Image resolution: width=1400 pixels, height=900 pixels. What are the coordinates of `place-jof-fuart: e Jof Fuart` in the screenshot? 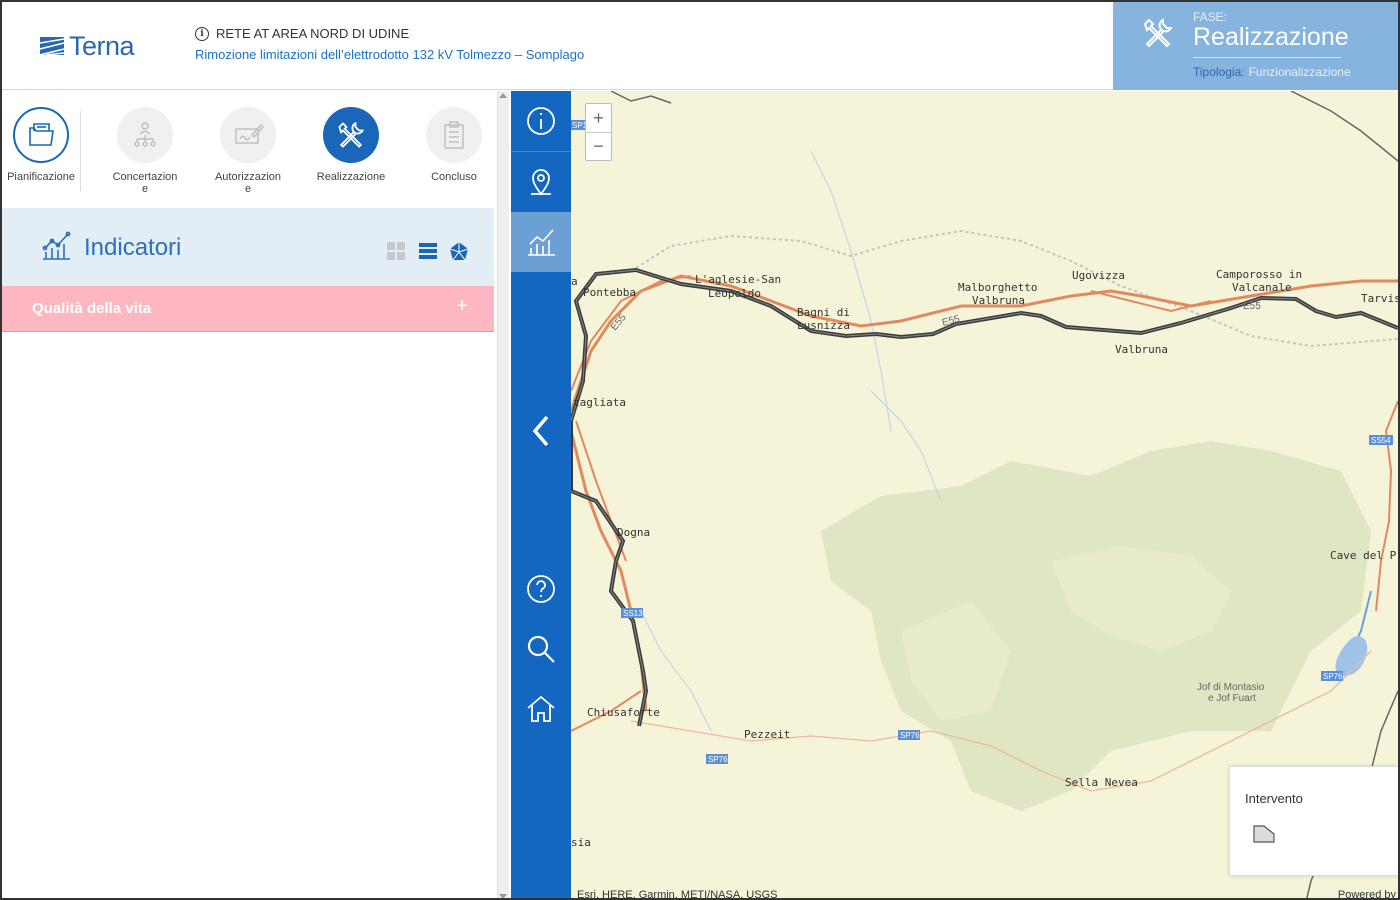 It's located at (1232, 698).